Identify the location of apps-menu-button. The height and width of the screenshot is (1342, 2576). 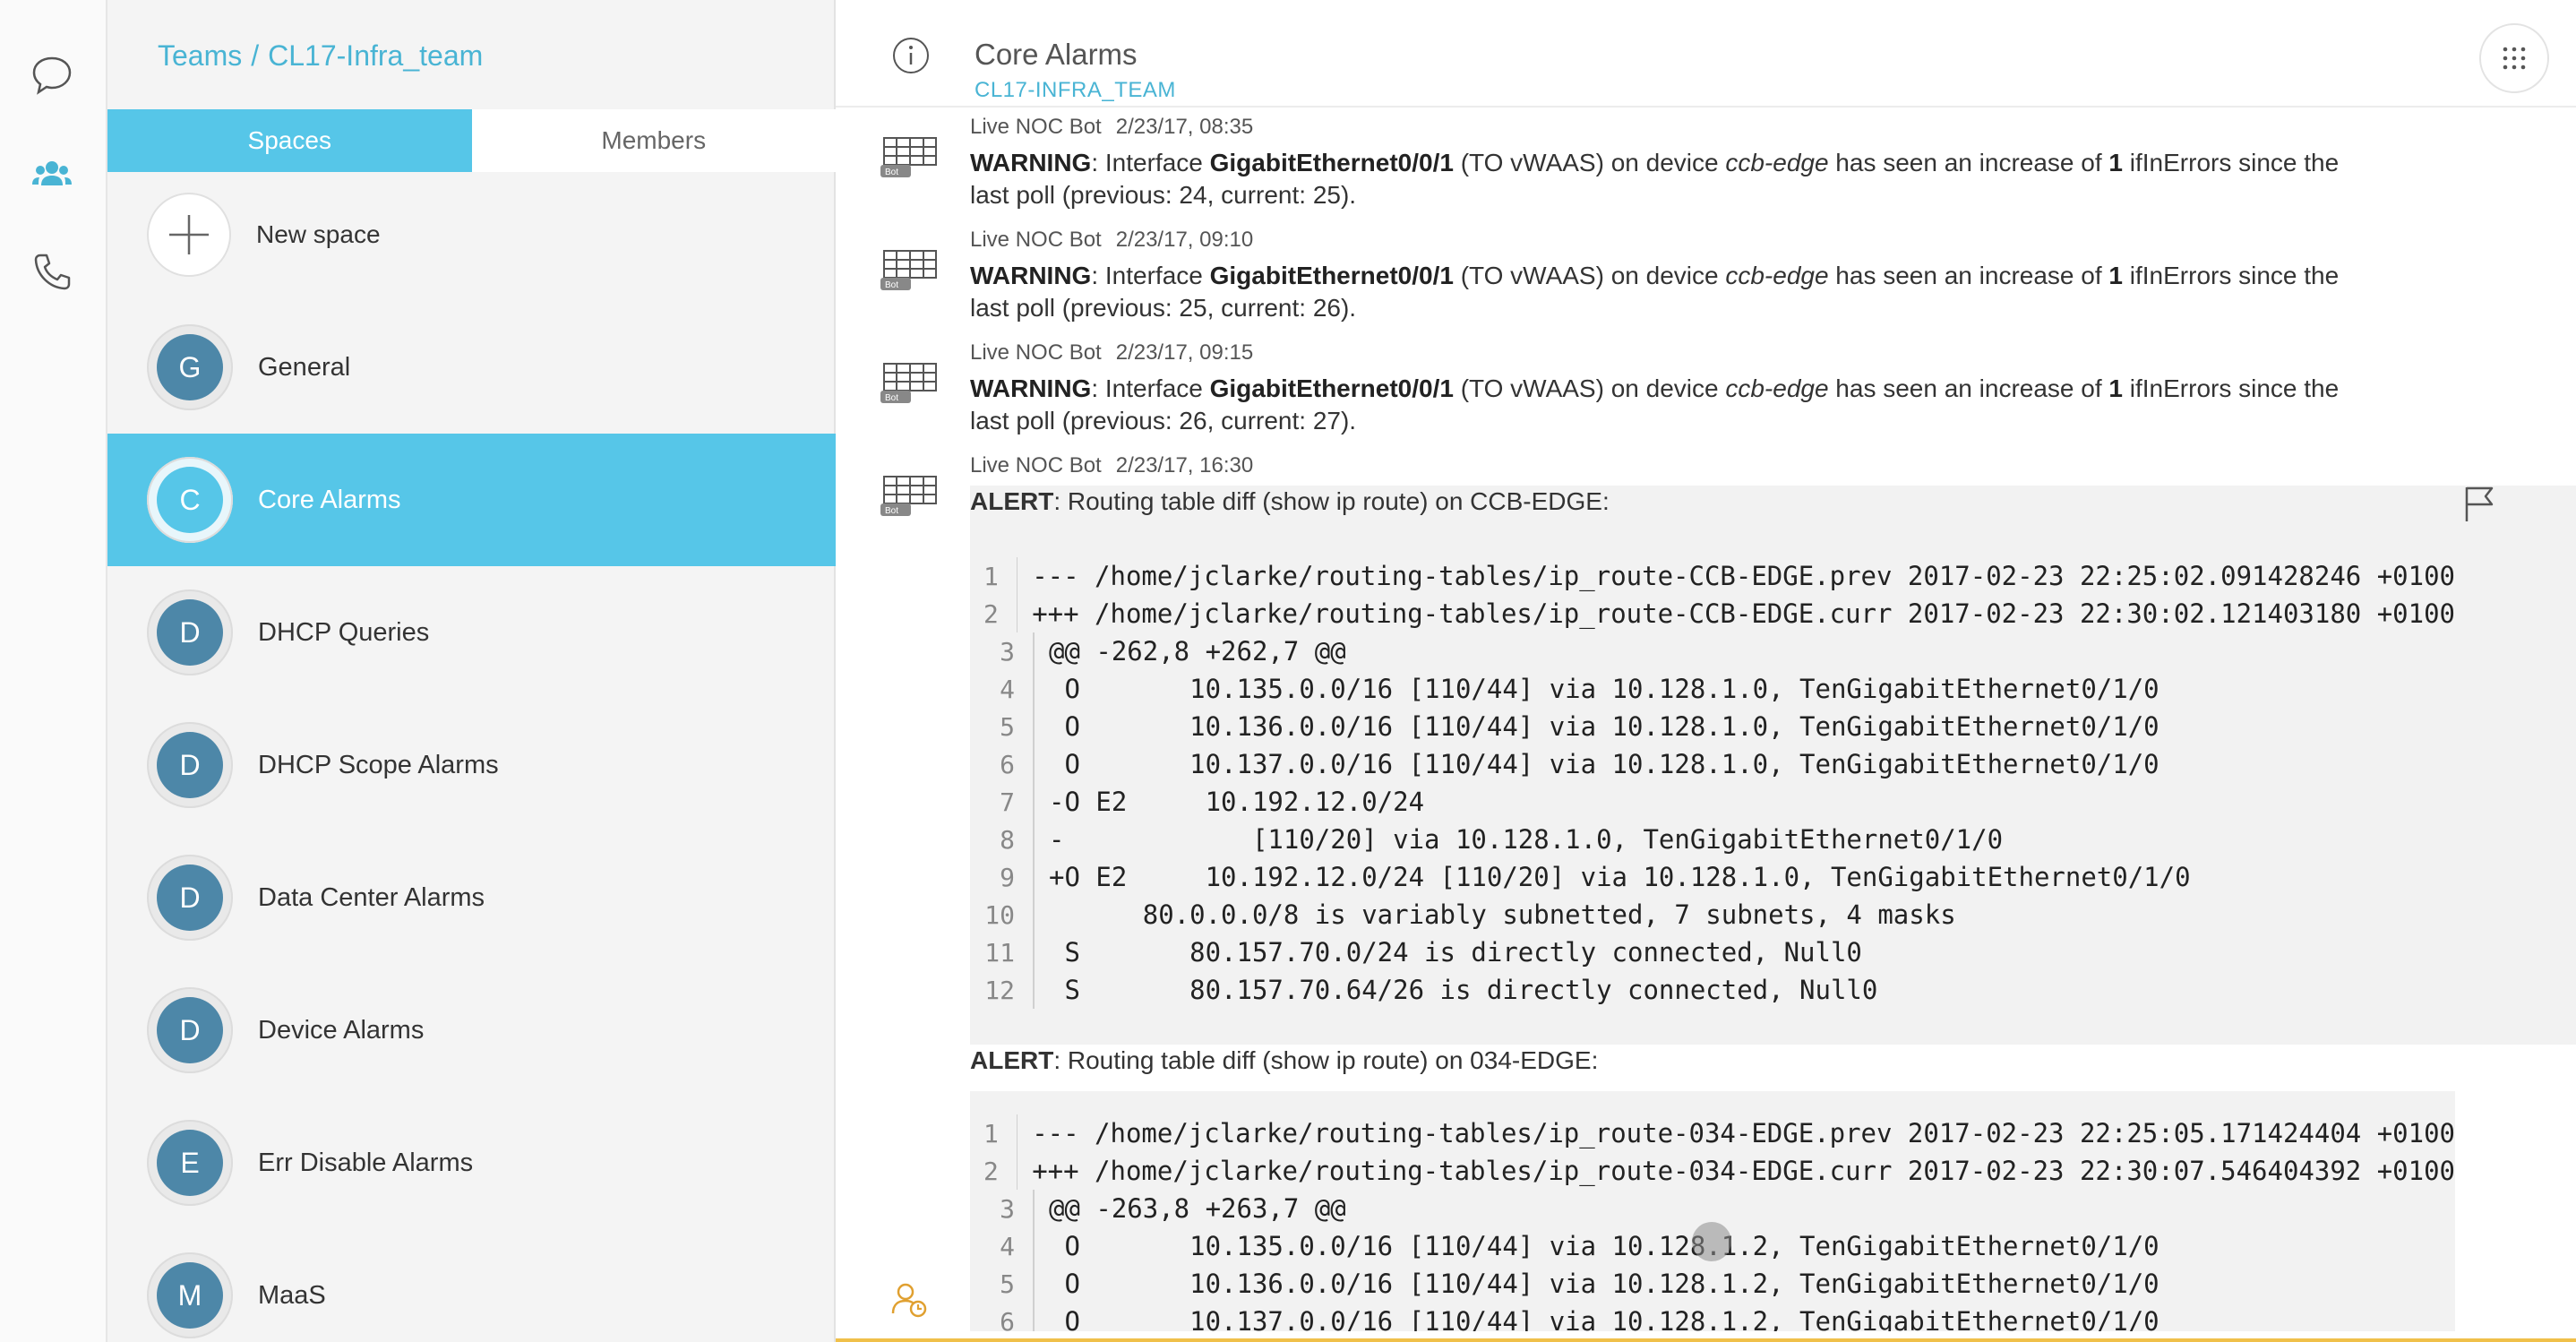
(2514, 58).